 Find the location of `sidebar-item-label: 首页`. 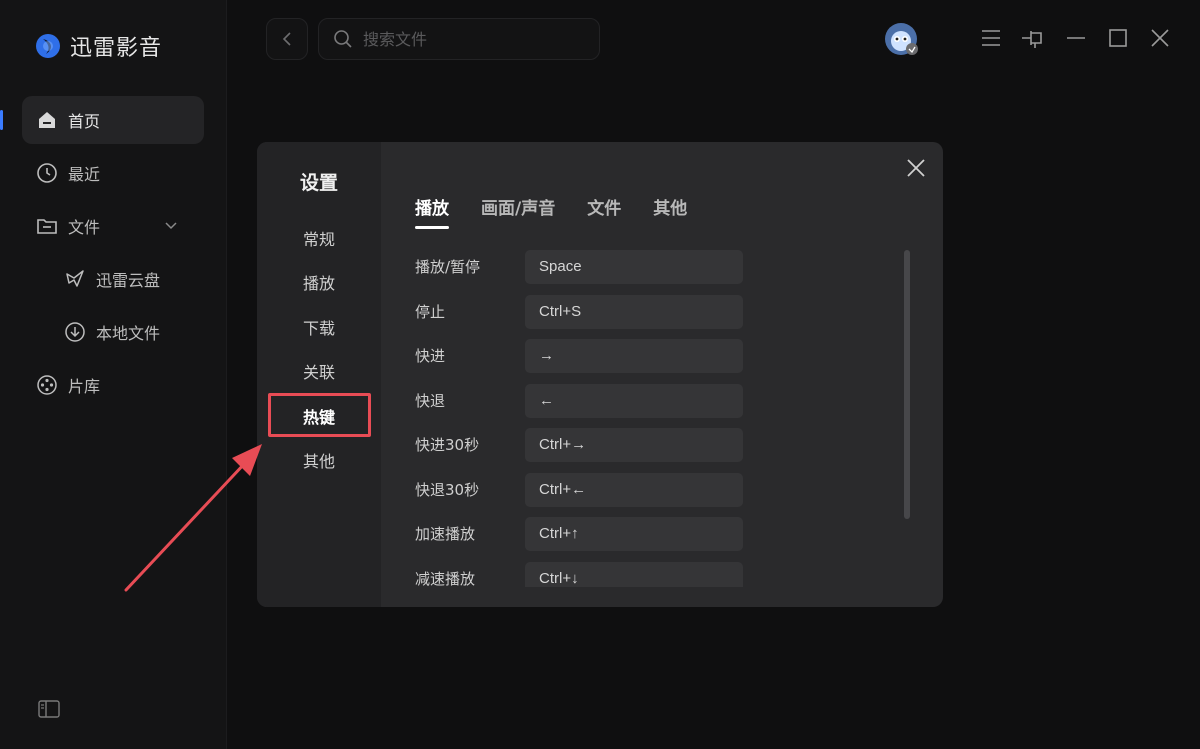

sidebar-item-label: 首页 is located at coordinates (84, 121).